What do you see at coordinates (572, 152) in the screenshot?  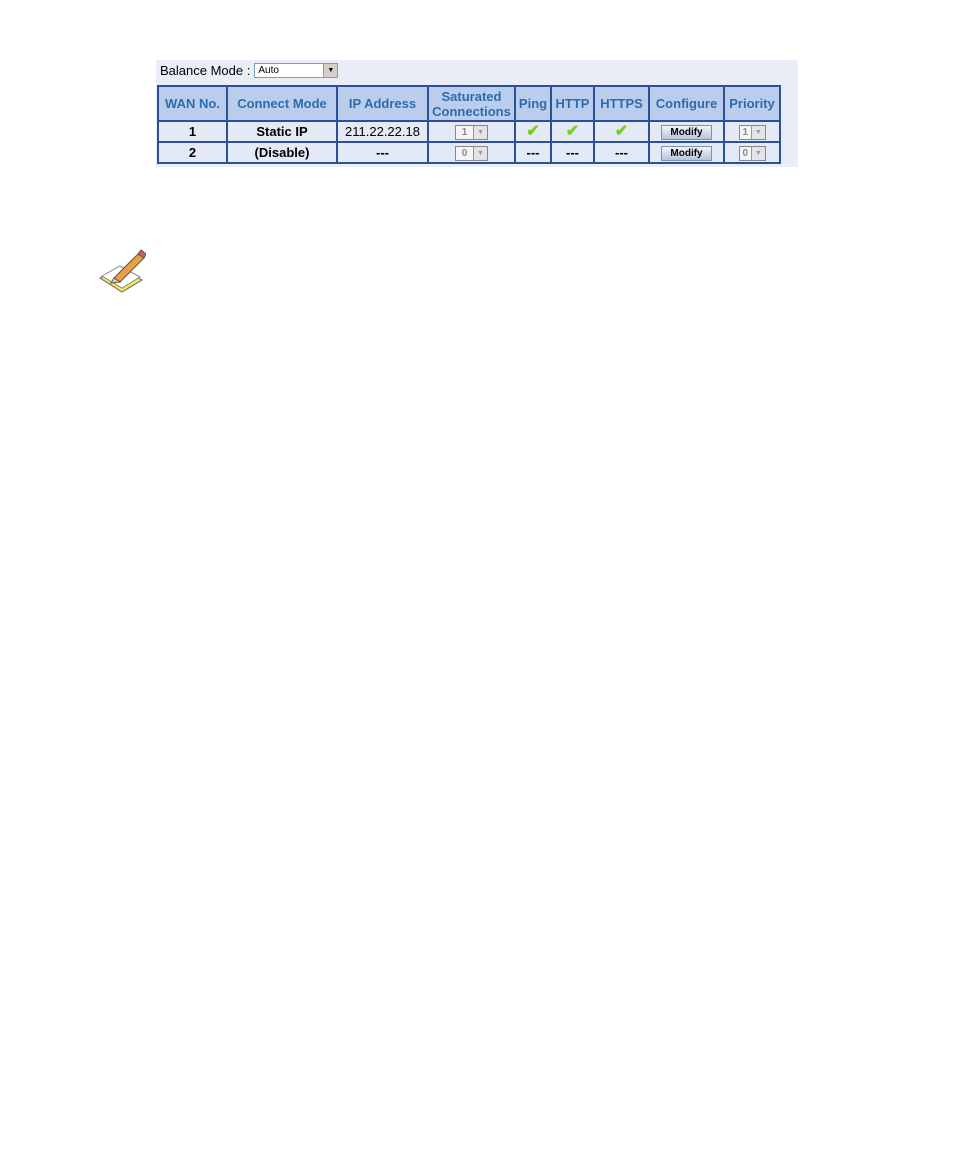 I see `http-cell: ---` at bounding box center [572, 152].